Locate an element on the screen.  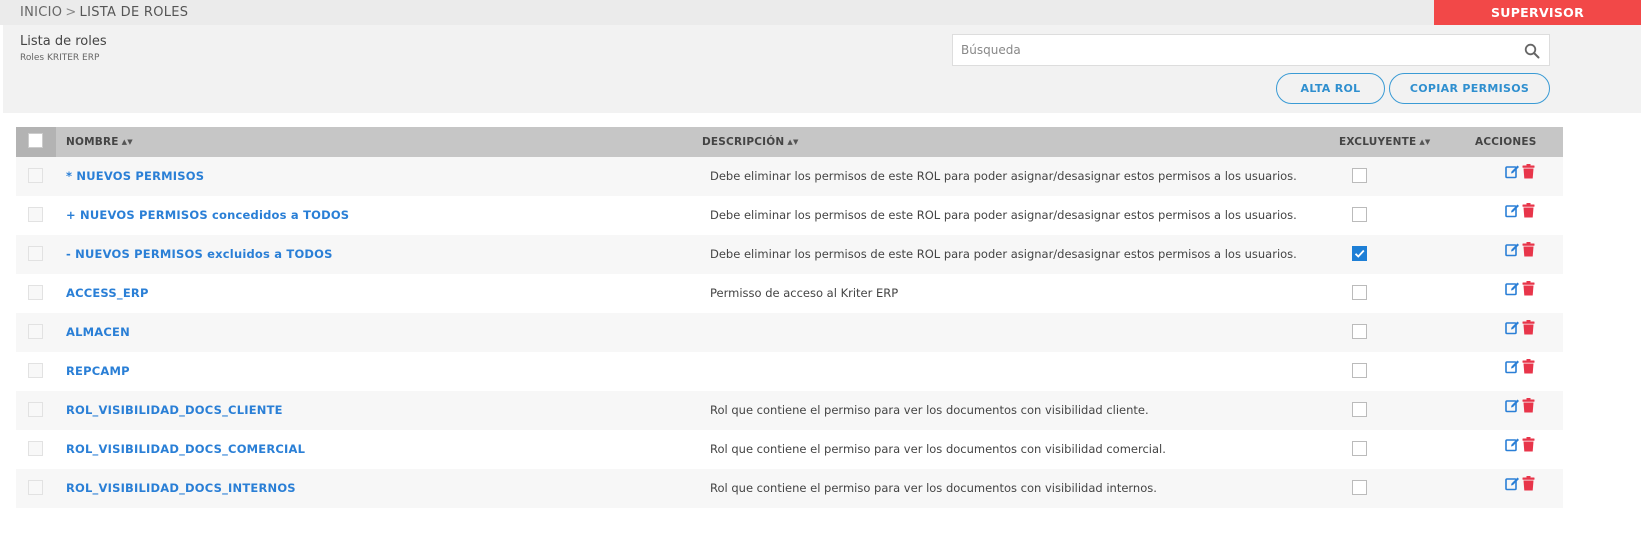
breadcrumb-current: LISTA DE ROLES is located at coordinates (134, 12).